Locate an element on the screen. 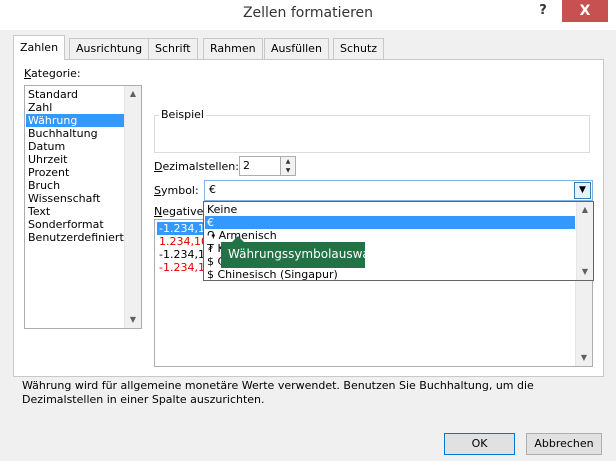 The image size is (616, 461). symbol-option: Keine is located at coordinates (390, 209).